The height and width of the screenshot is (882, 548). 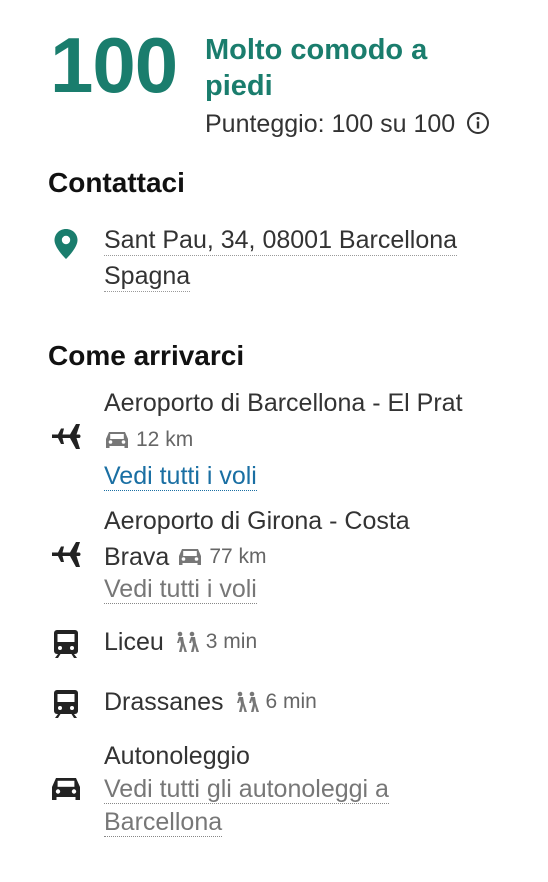 I want to click on address-line2: Spagna, so click(x=147, y=277).